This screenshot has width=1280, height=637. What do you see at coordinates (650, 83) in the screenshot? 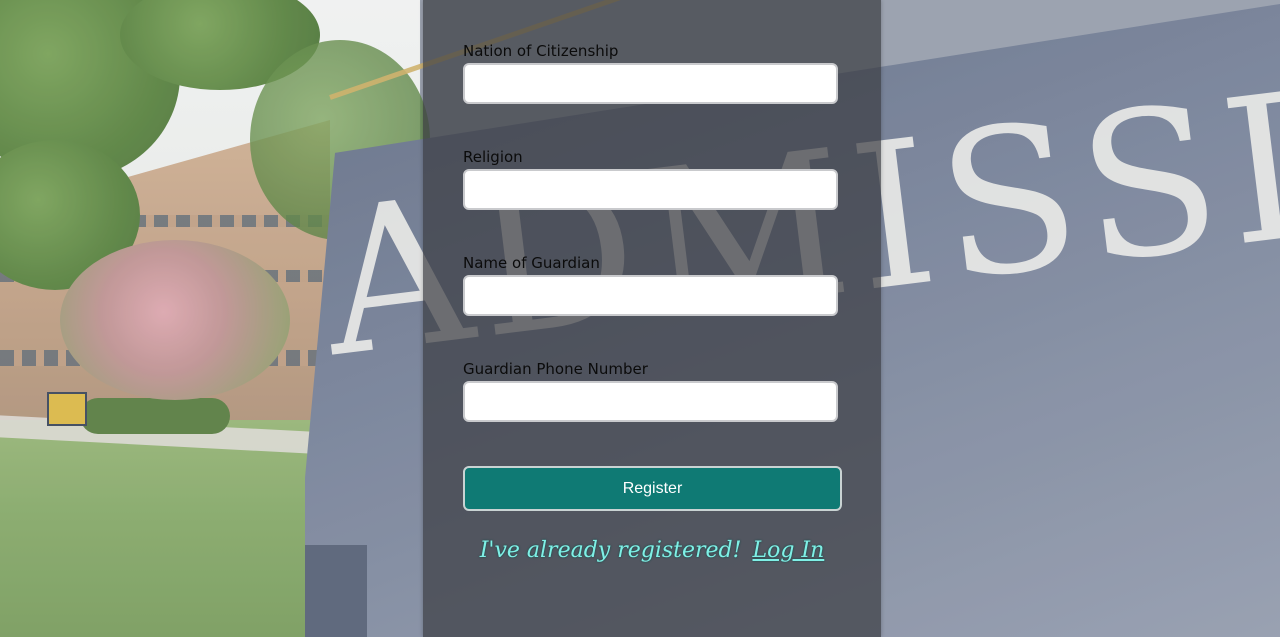
I see `citizenship-input` at bounding box center [650, 83].